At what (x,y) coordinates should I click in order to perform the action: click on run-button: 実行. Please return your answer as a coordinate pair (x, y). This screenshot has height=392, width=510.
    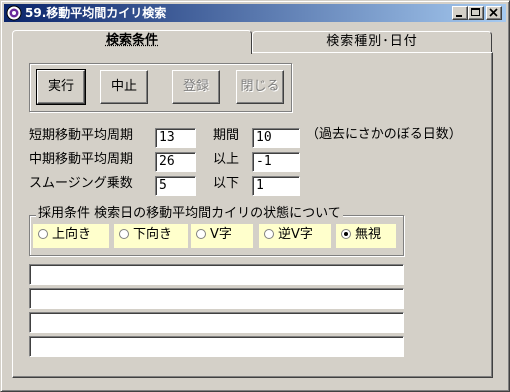
    Looking at the image, I should click on (61, 87).